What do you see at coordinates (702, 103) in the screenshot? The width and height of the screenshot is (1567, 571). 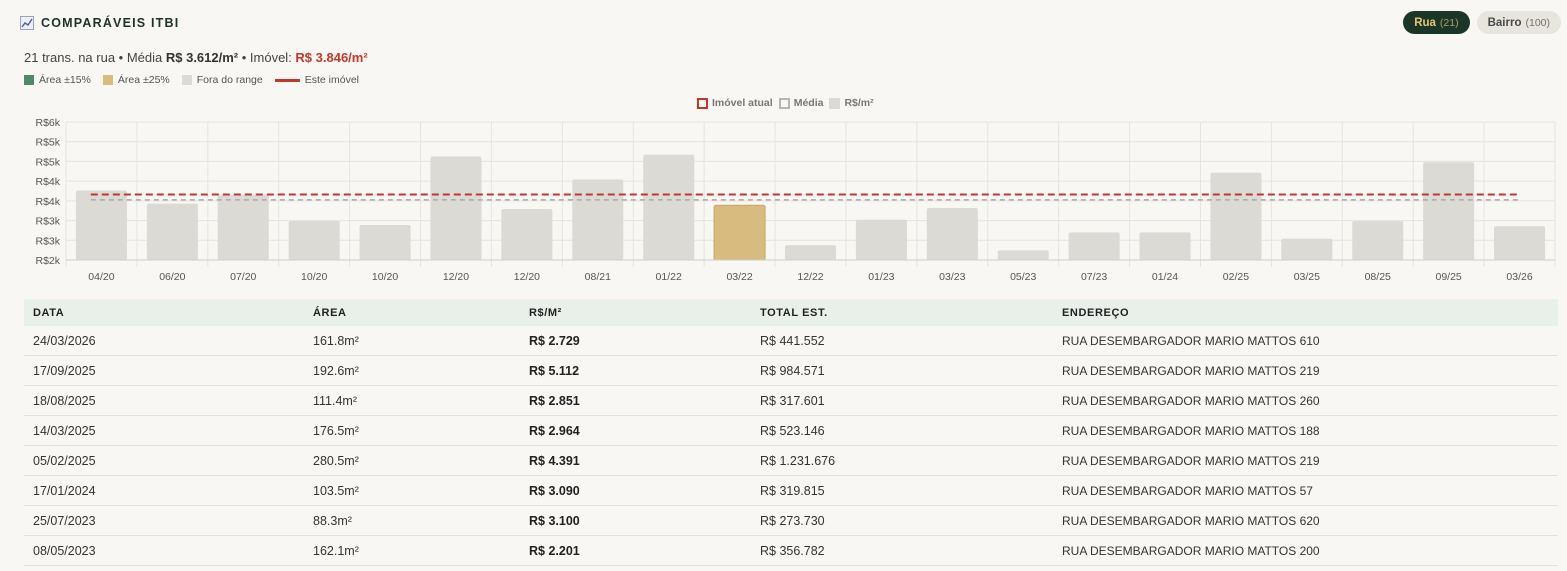 I see `dashed-red-box-icon` at bounding box center [702, 103].